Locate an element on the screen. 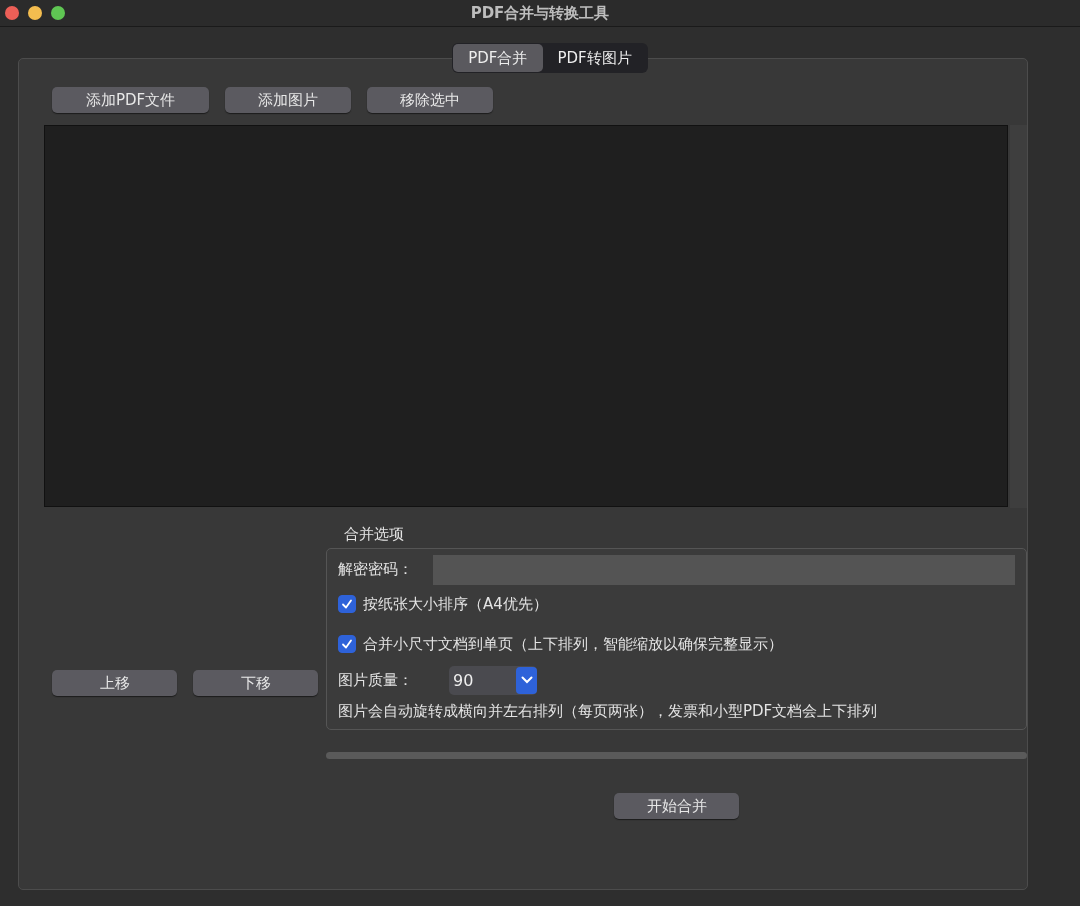  field-label: 解密密码： is located at coordinates (375, 569).